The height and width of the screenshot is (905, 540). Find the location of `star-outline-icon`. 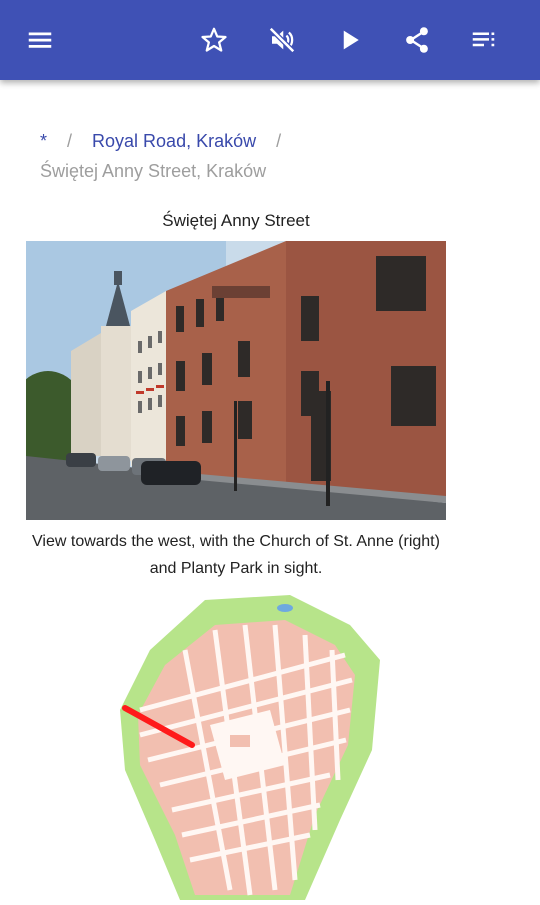

star-outline-icon is located at coordinates (214, 39).